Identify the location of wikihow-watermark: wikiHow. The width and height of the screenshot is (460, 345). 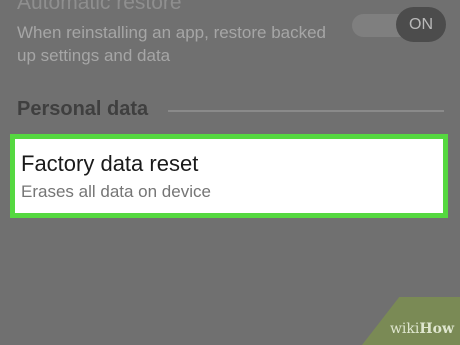
(411, 321).